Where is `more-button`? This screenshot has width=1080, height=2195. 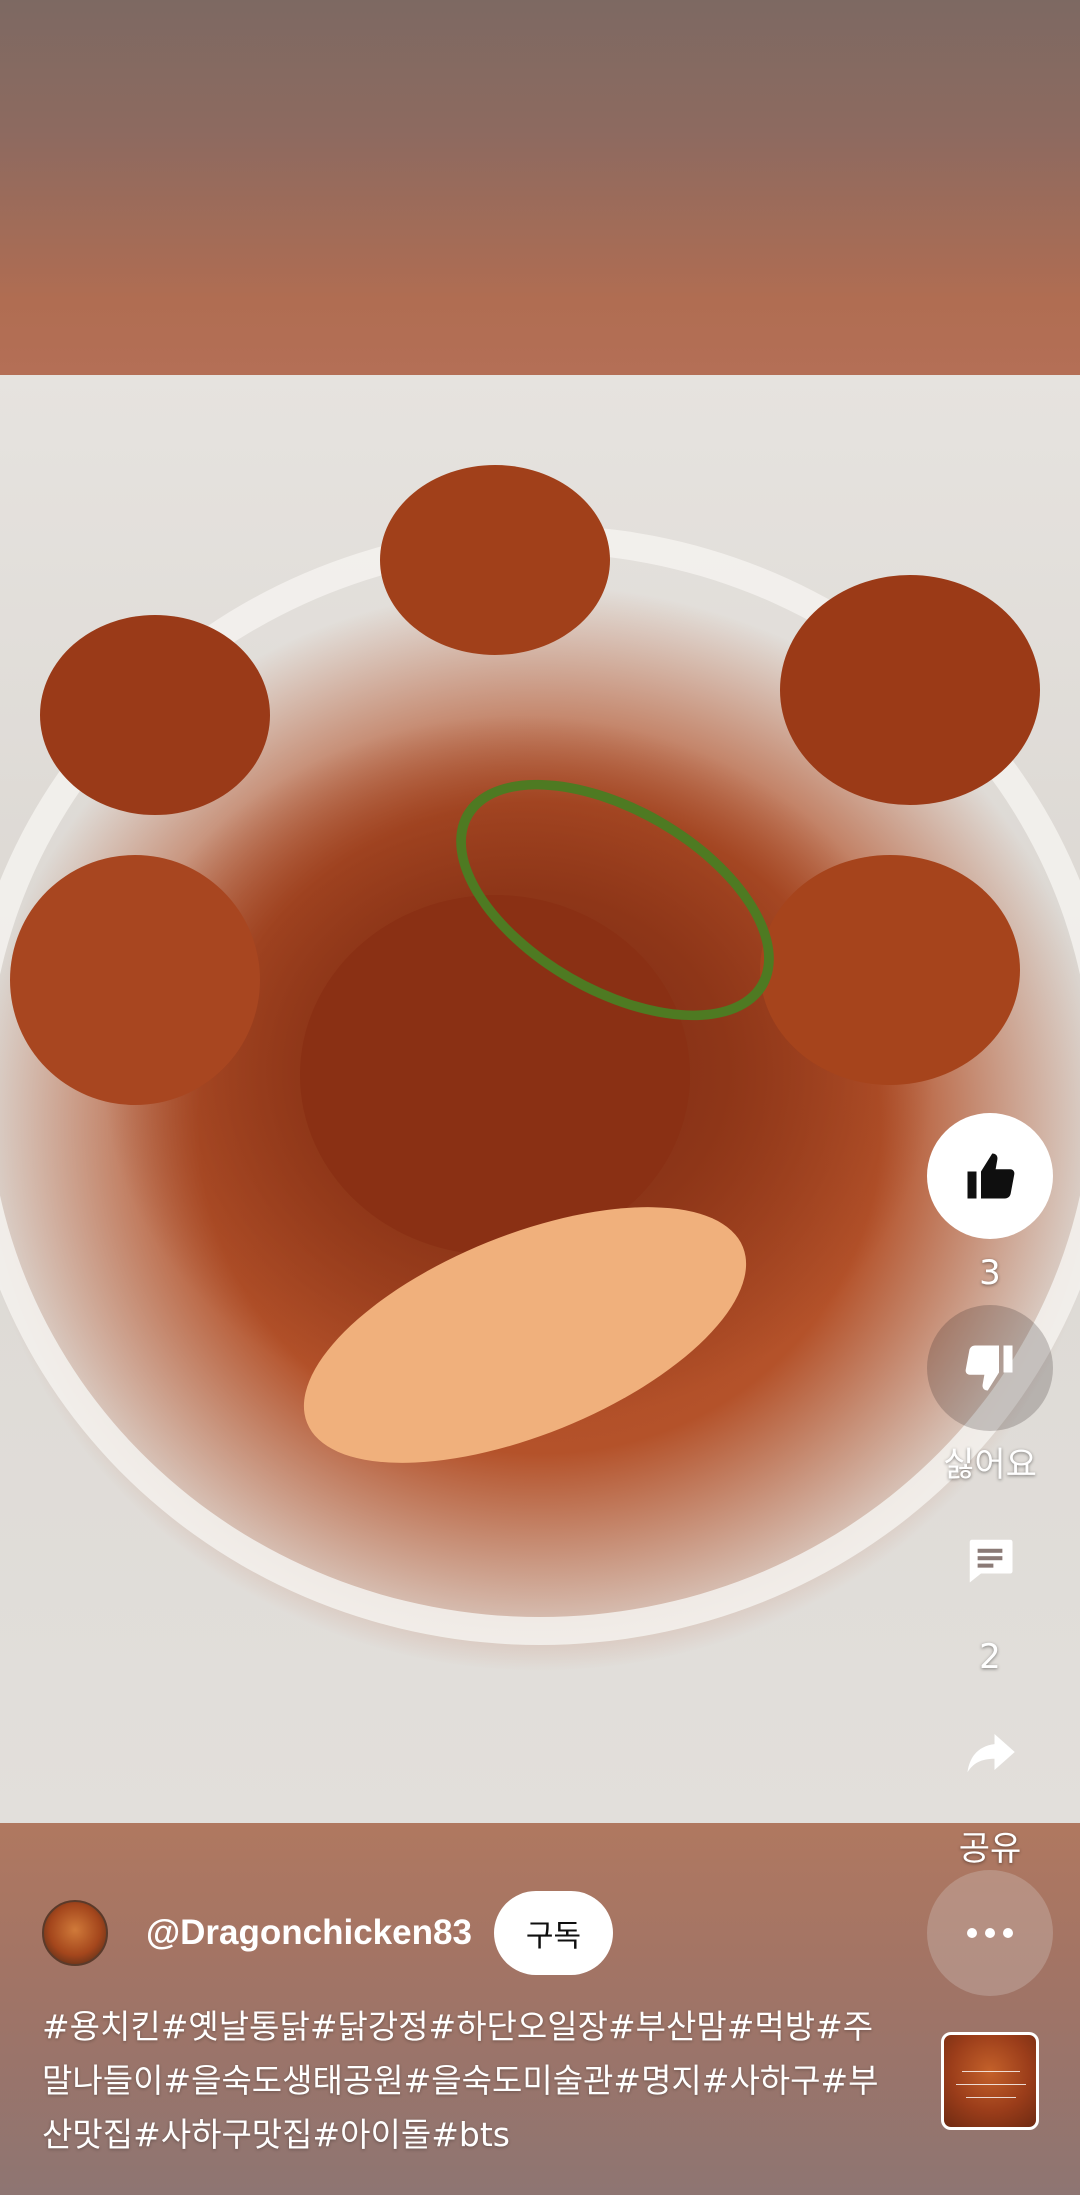
more-button is located at coordinates (990, 1933).